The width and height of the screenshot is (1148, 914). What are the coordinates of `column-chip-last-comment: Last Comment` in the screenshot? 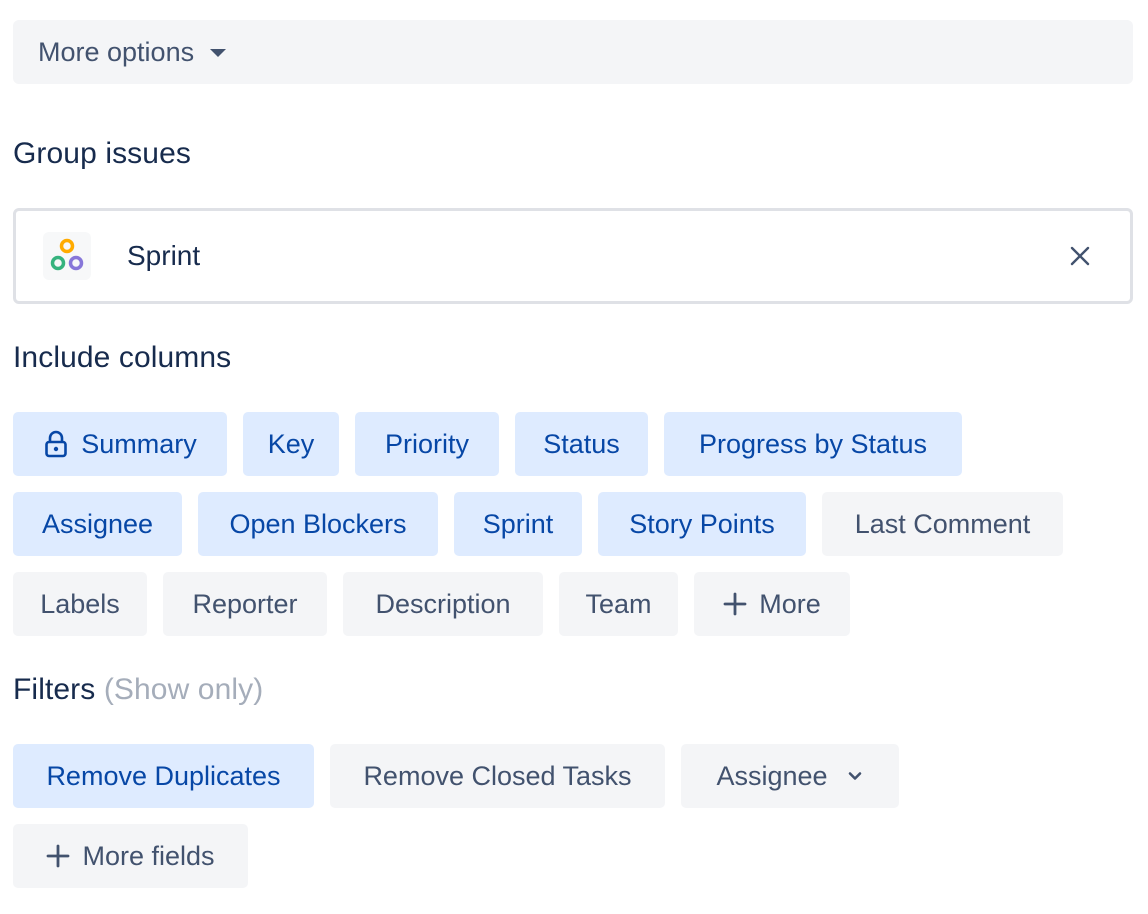 It's located at (942, 524).